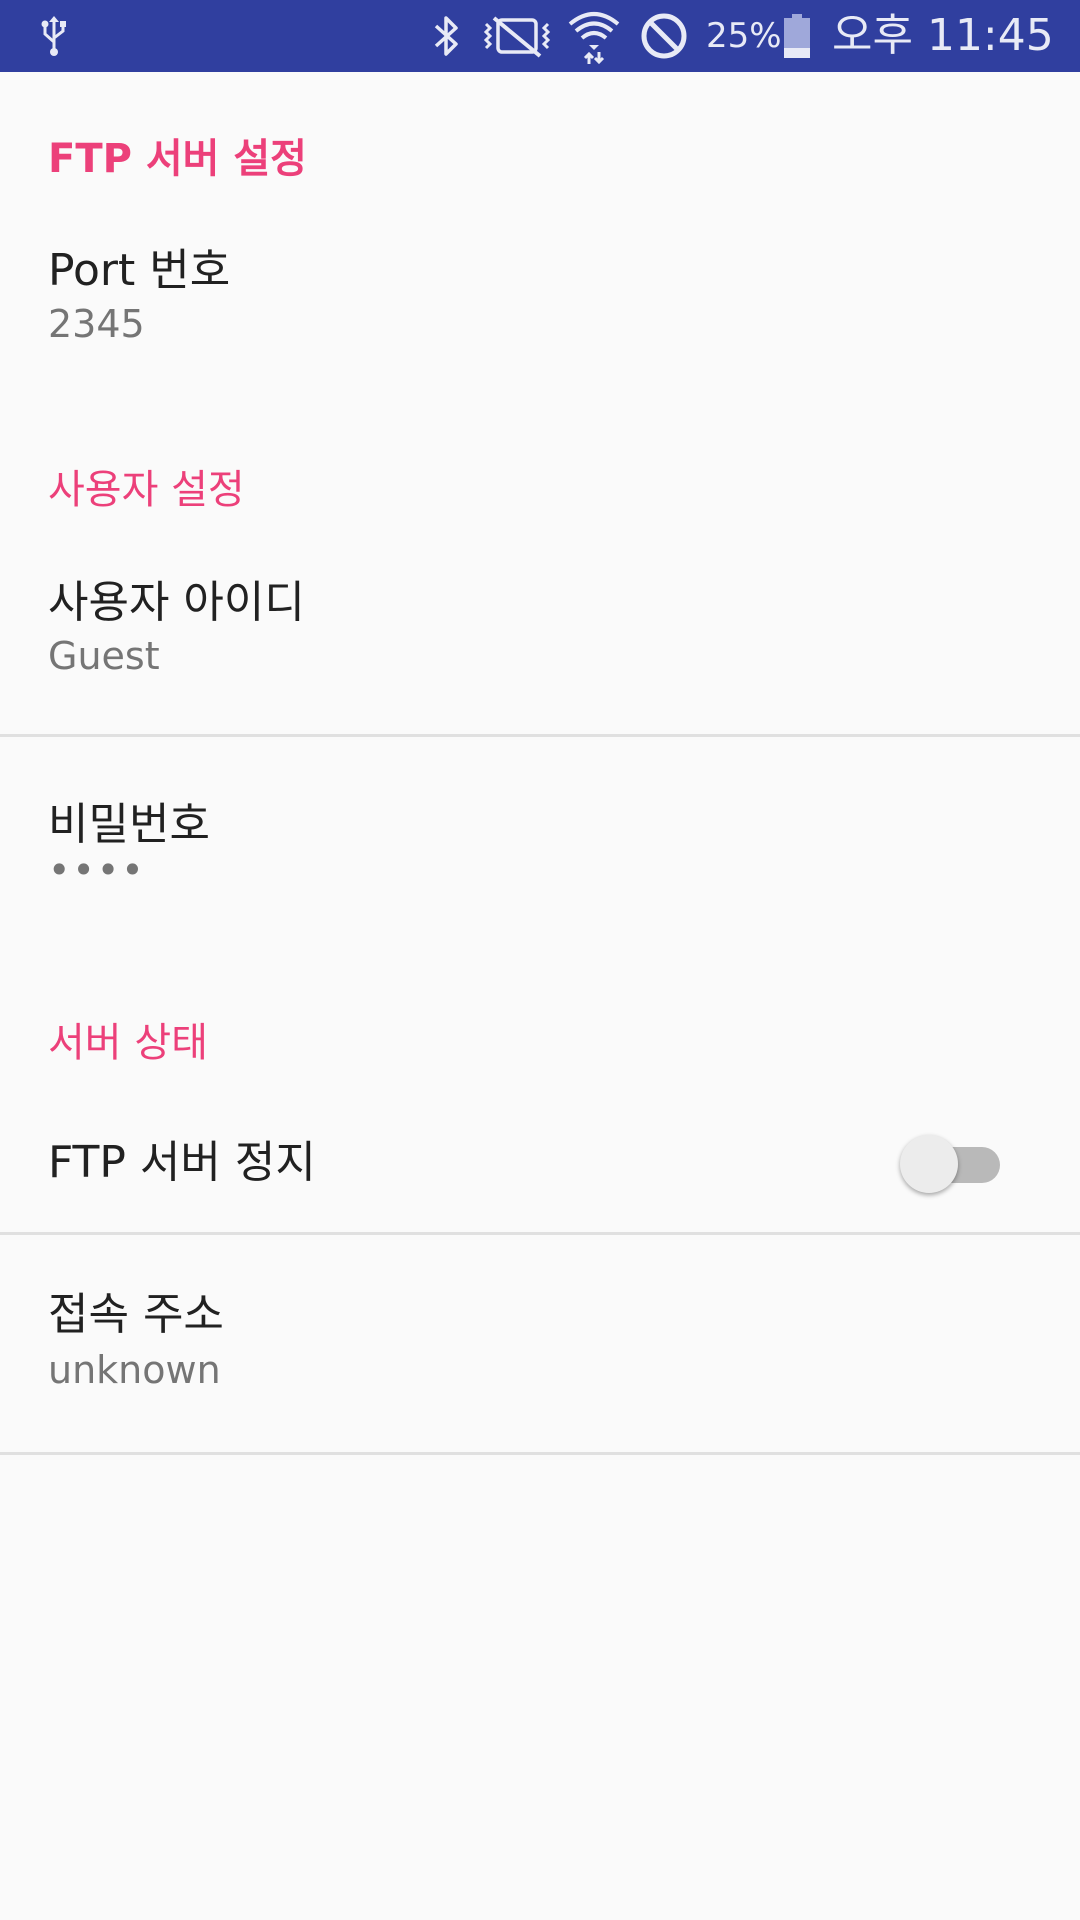 The image size is (1080, 1920). I want to click on port-number-preference: Port 번호 2345, so click(540, 297).